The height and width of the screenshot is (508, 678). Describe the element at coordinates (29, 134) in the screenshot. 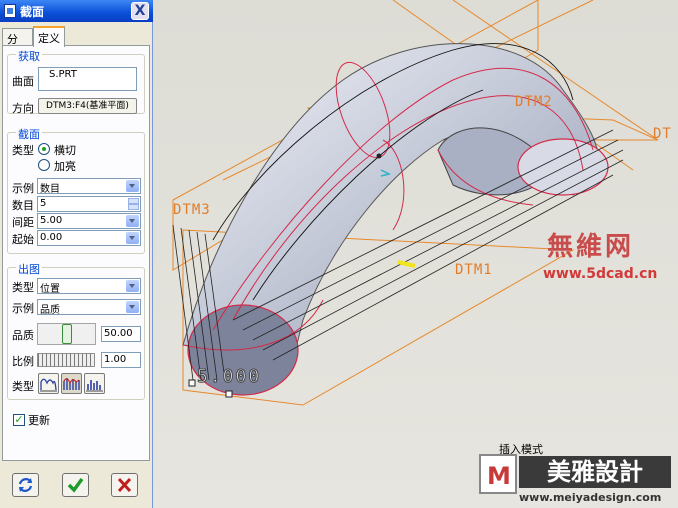

I see `section-group-title: 截面` at that location.